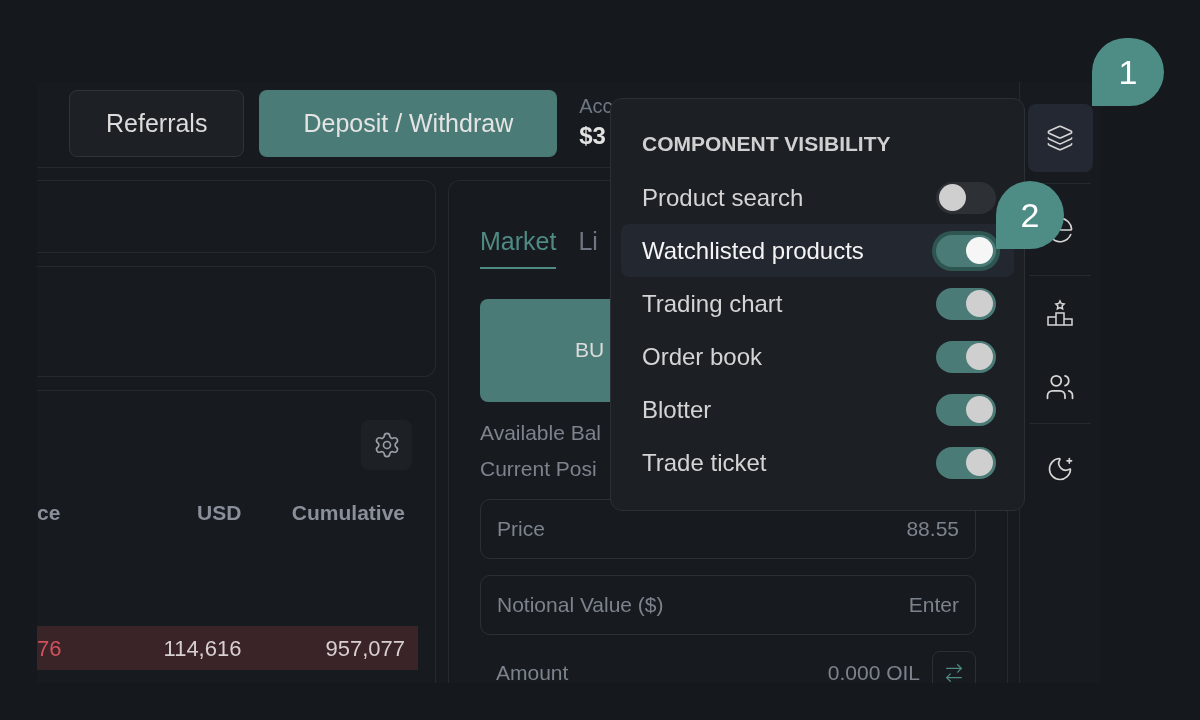  I want to click on podium-icon, so click(1060, 313).